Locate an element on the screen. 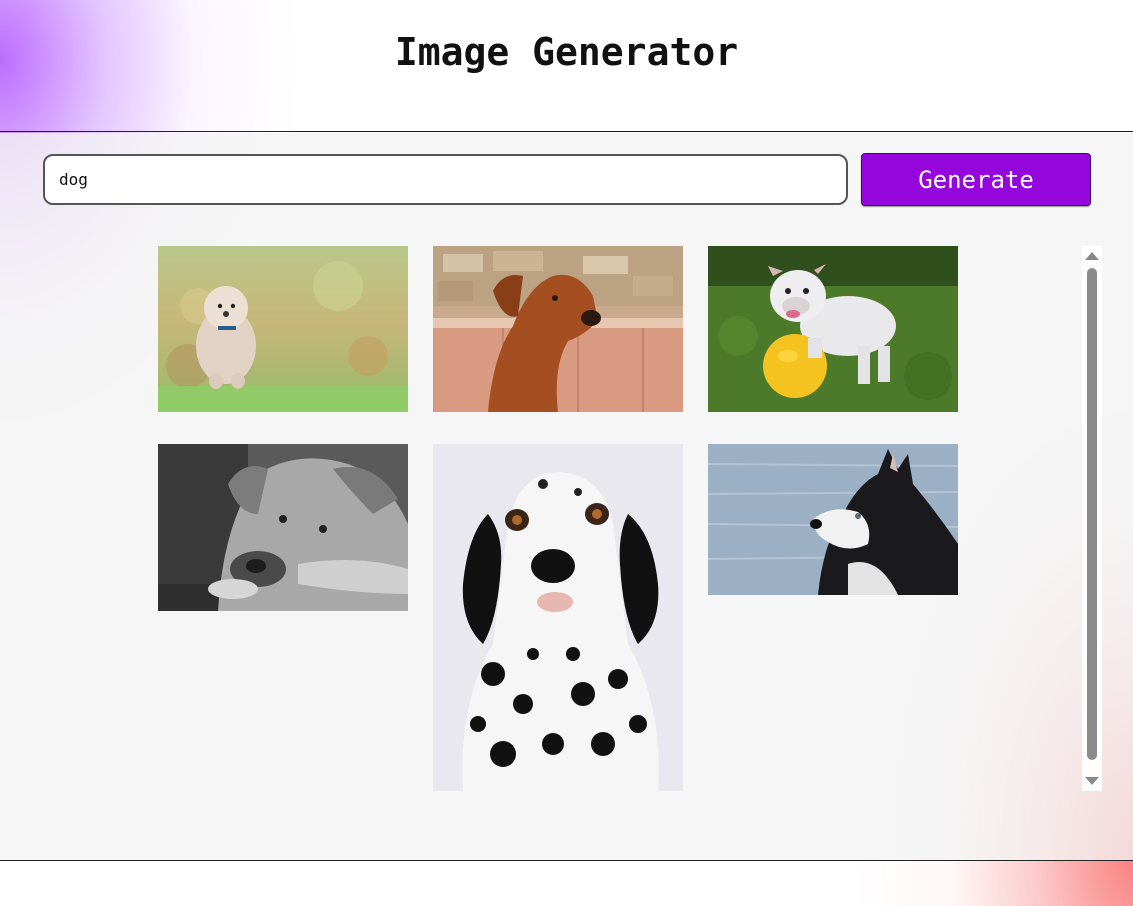 The height and width of the screenshot is (906, 1133). page-title: Image Generator is located at coordinates (566, 51).